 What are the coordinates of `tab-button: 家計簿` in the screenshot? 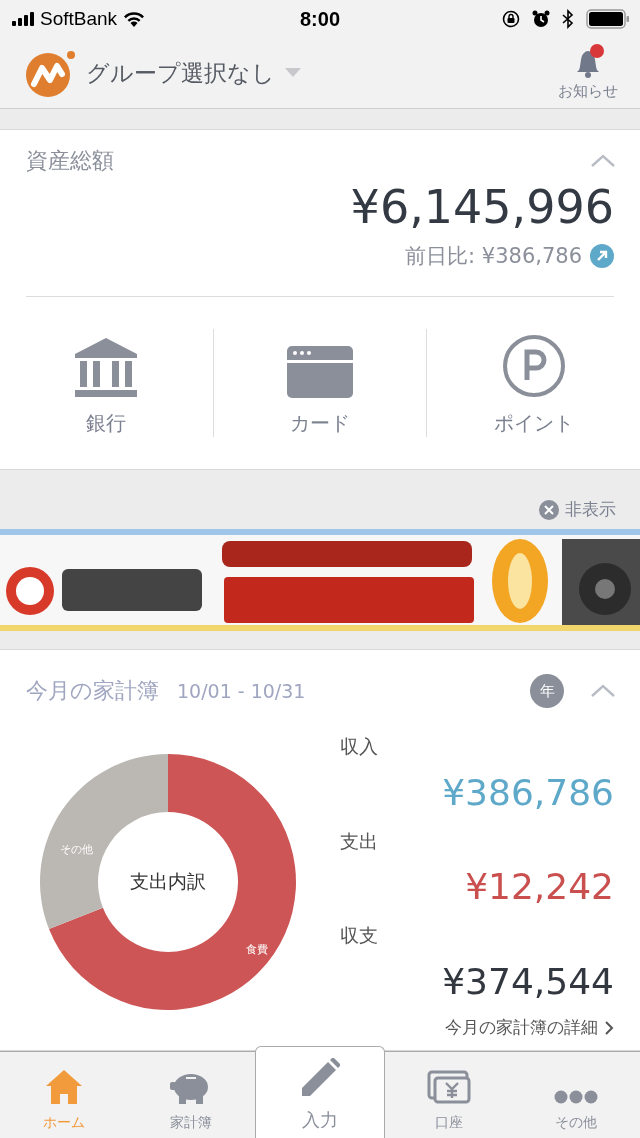 It's located at (191, 1095).